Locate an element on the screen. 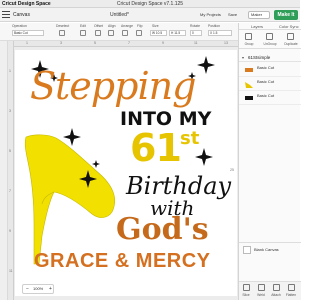 This screenshot has height=300, width=320. slice-icon is located at coordinates (246, 287).